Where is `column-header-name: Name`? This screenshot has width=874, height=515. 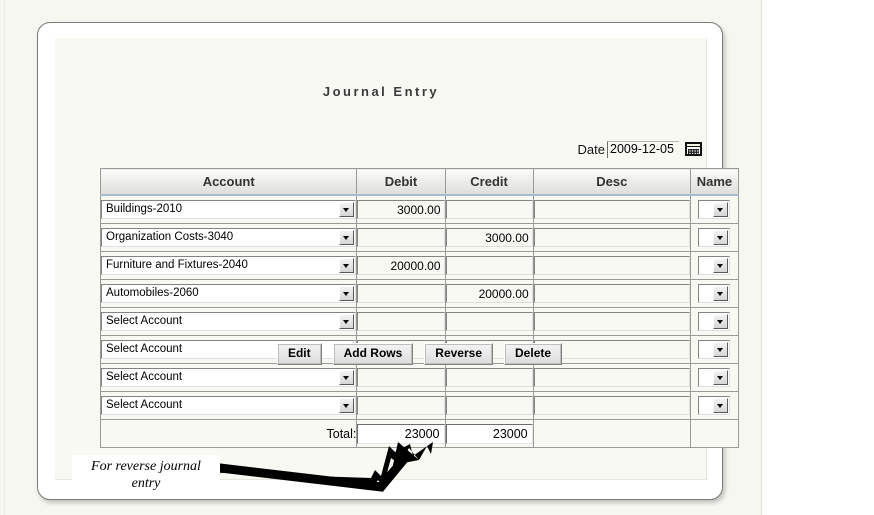 column-header-name: Name is located at coordinates (714, 182).